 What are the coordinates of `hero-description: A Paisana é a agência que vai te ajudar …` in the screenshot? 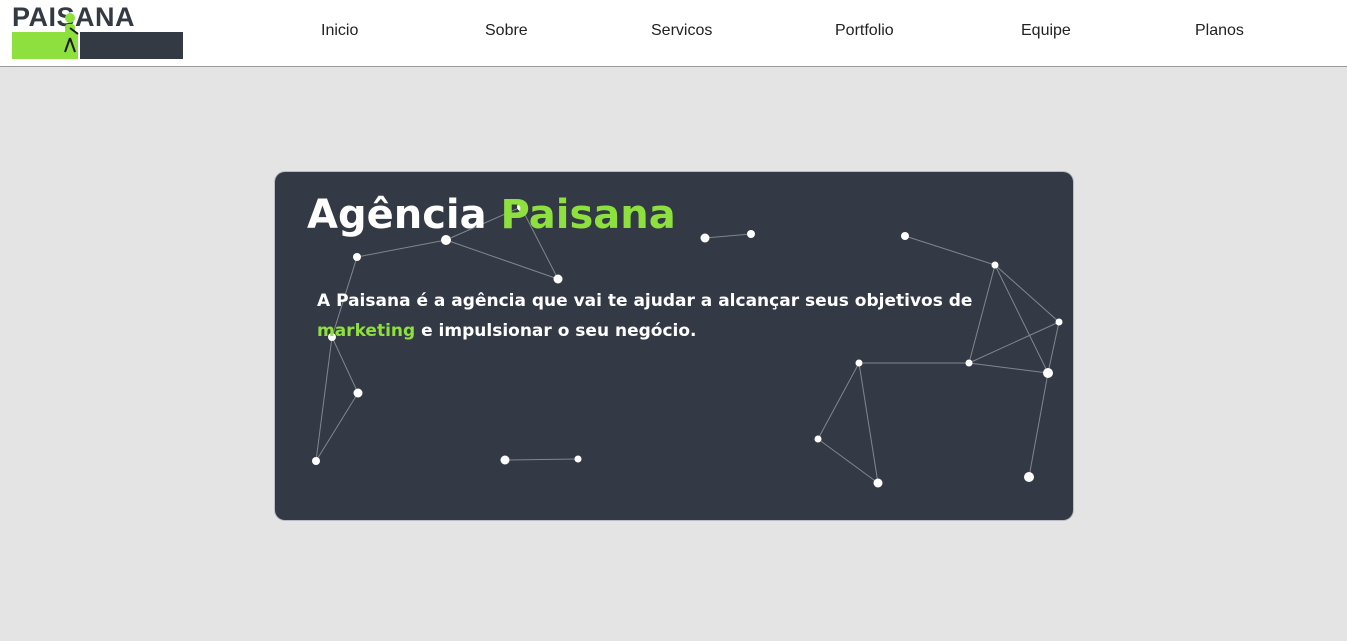 It's located at (677, 316).